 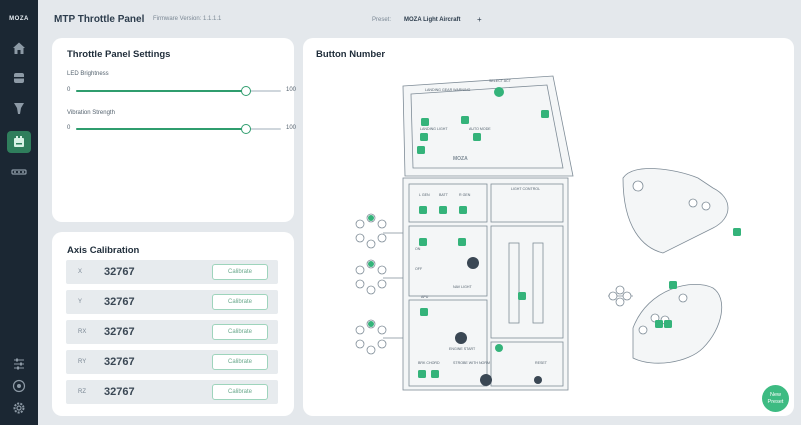 I want to click on select-act-label: SELECT ACT, so click(x=500, y=81).